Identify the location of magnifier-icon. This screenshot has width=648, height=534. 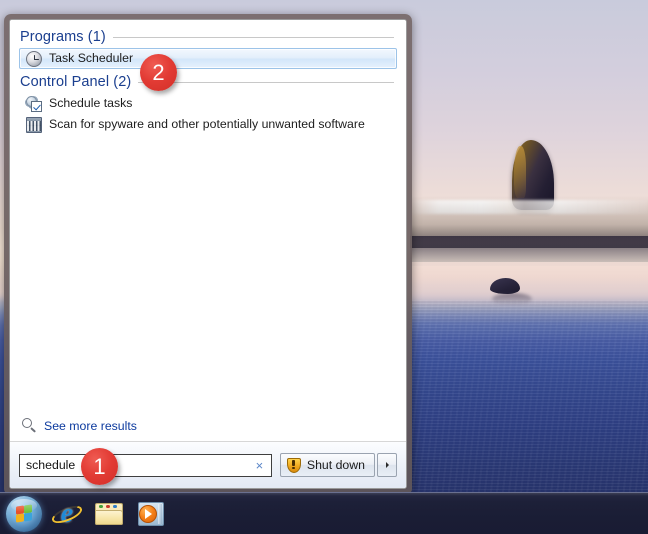
(30, 425).